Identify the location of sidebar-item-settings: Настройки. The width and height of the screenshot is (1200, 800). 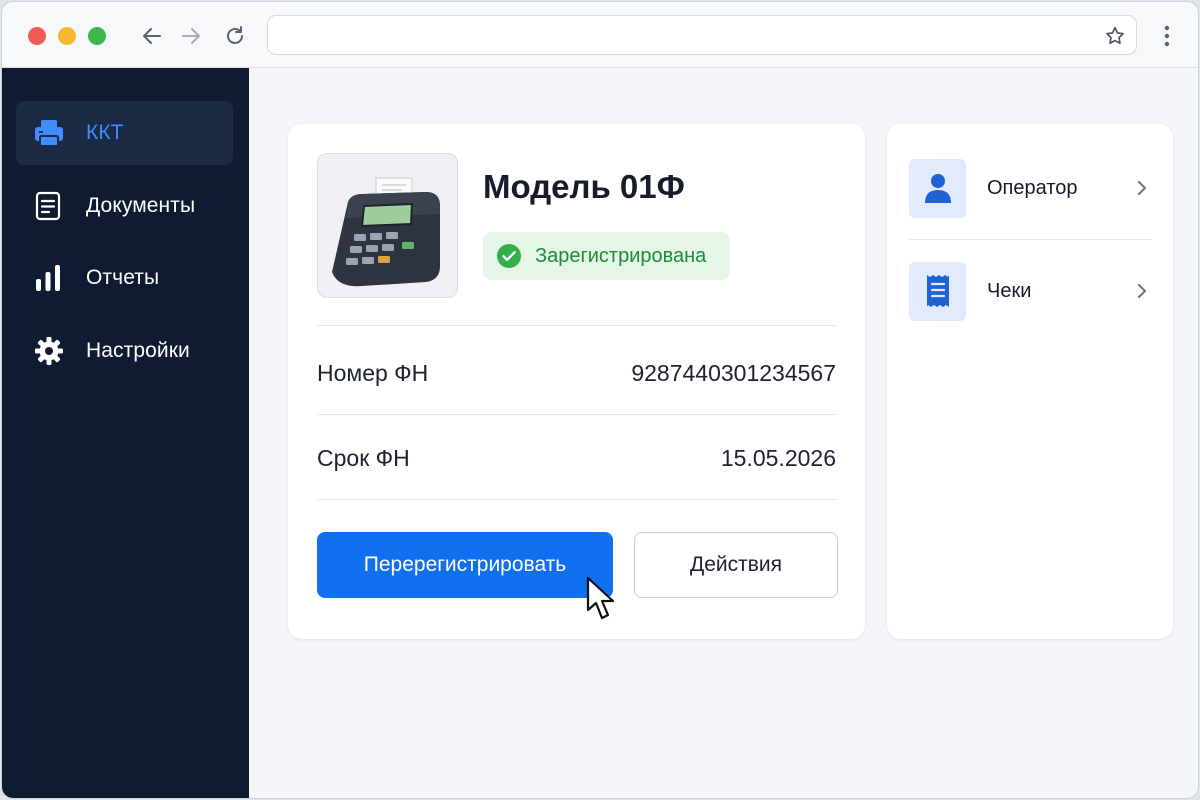
(124, 351).